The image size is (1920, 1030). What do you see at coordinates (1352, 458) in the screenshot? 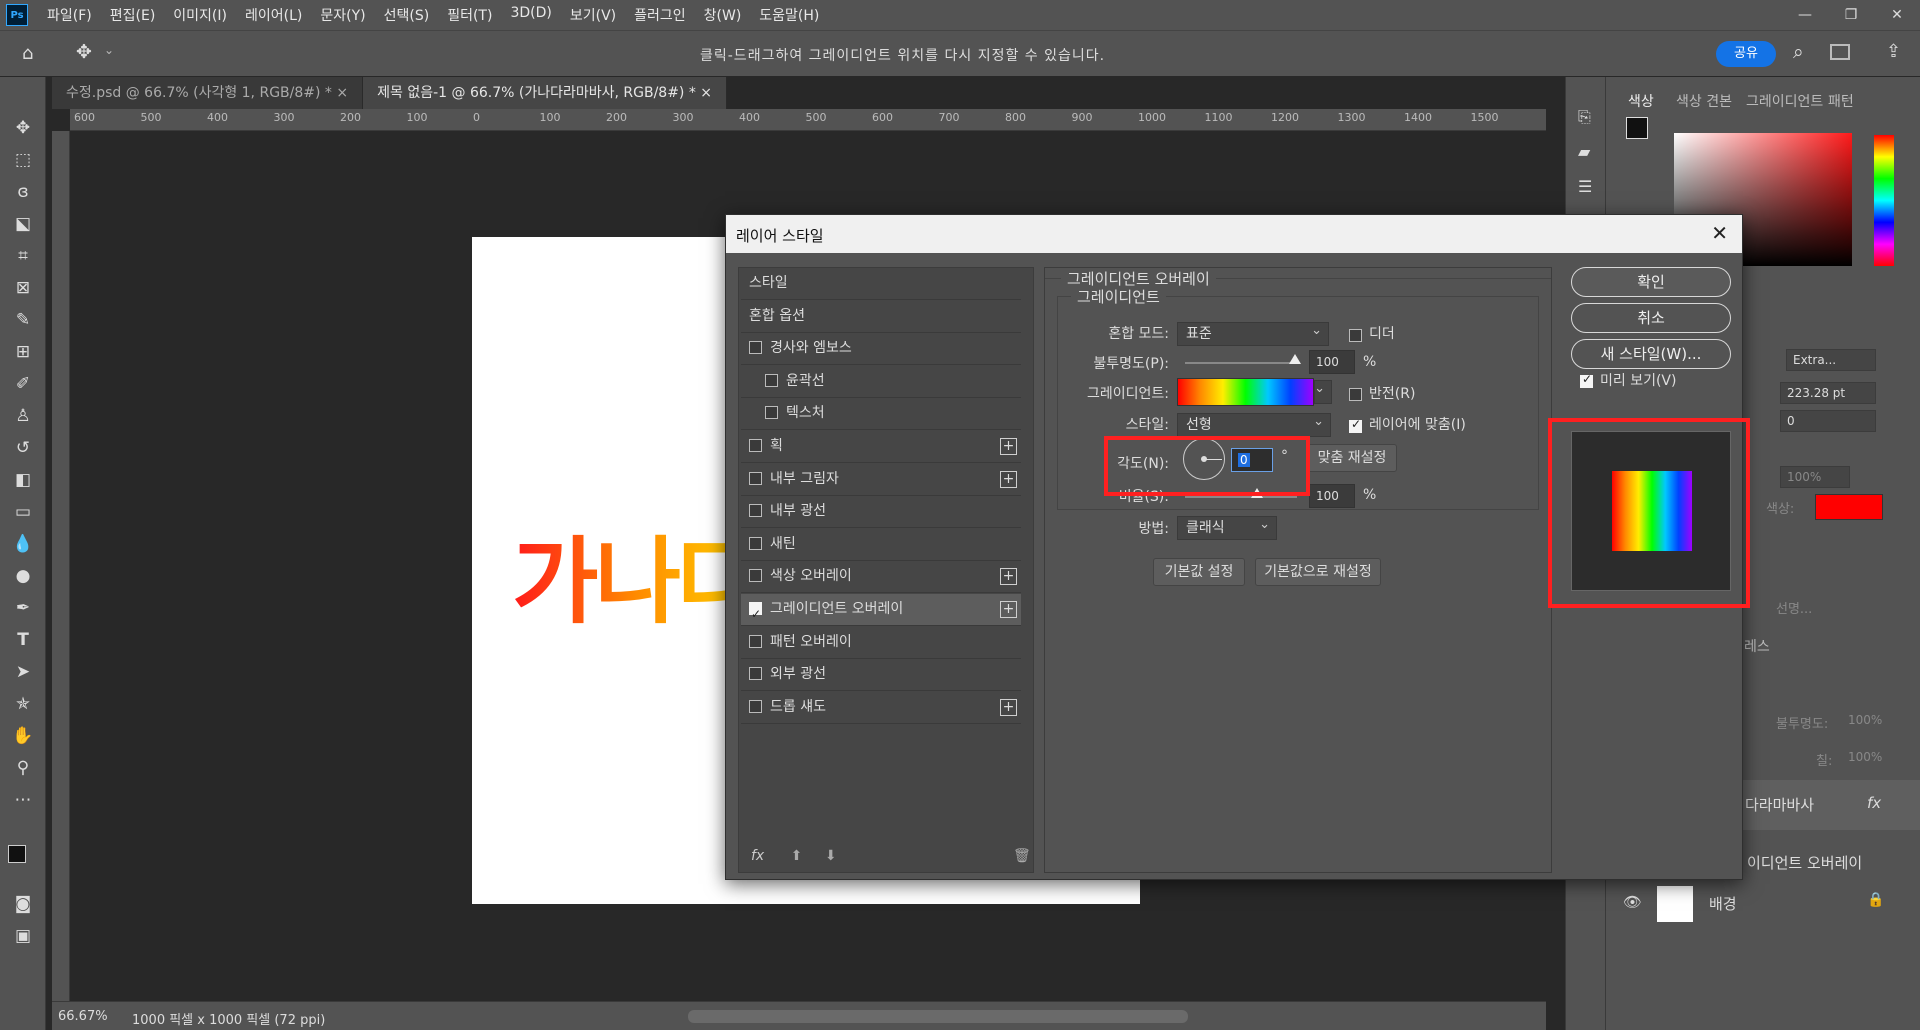
I see `reset-alignment-button: 맞춤 재설정` at bounding box center [1352, 458].